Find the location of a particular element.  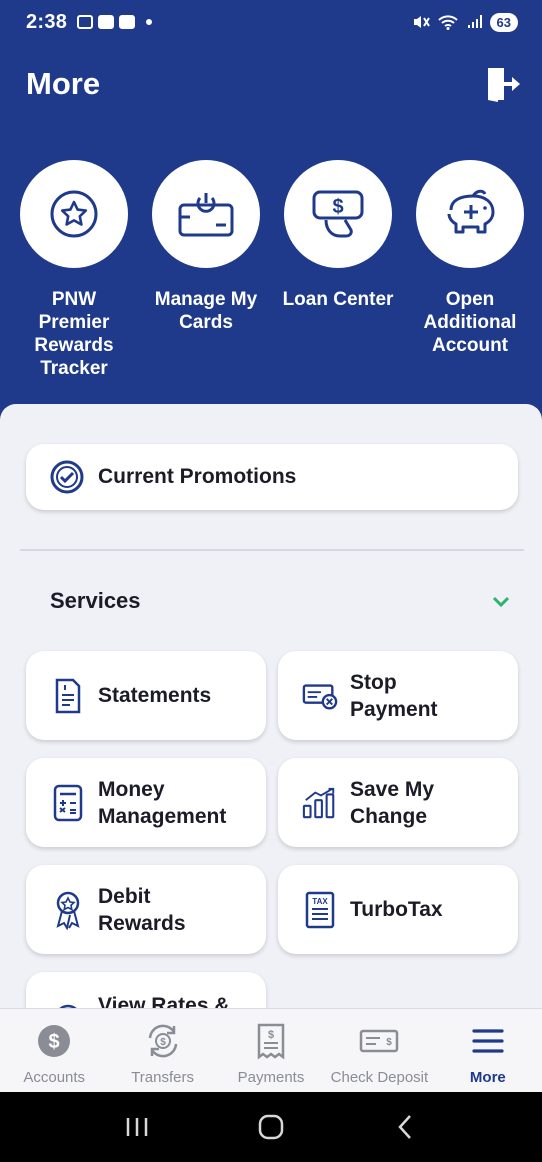

section-title: Services is located at coordinates (95, 600).